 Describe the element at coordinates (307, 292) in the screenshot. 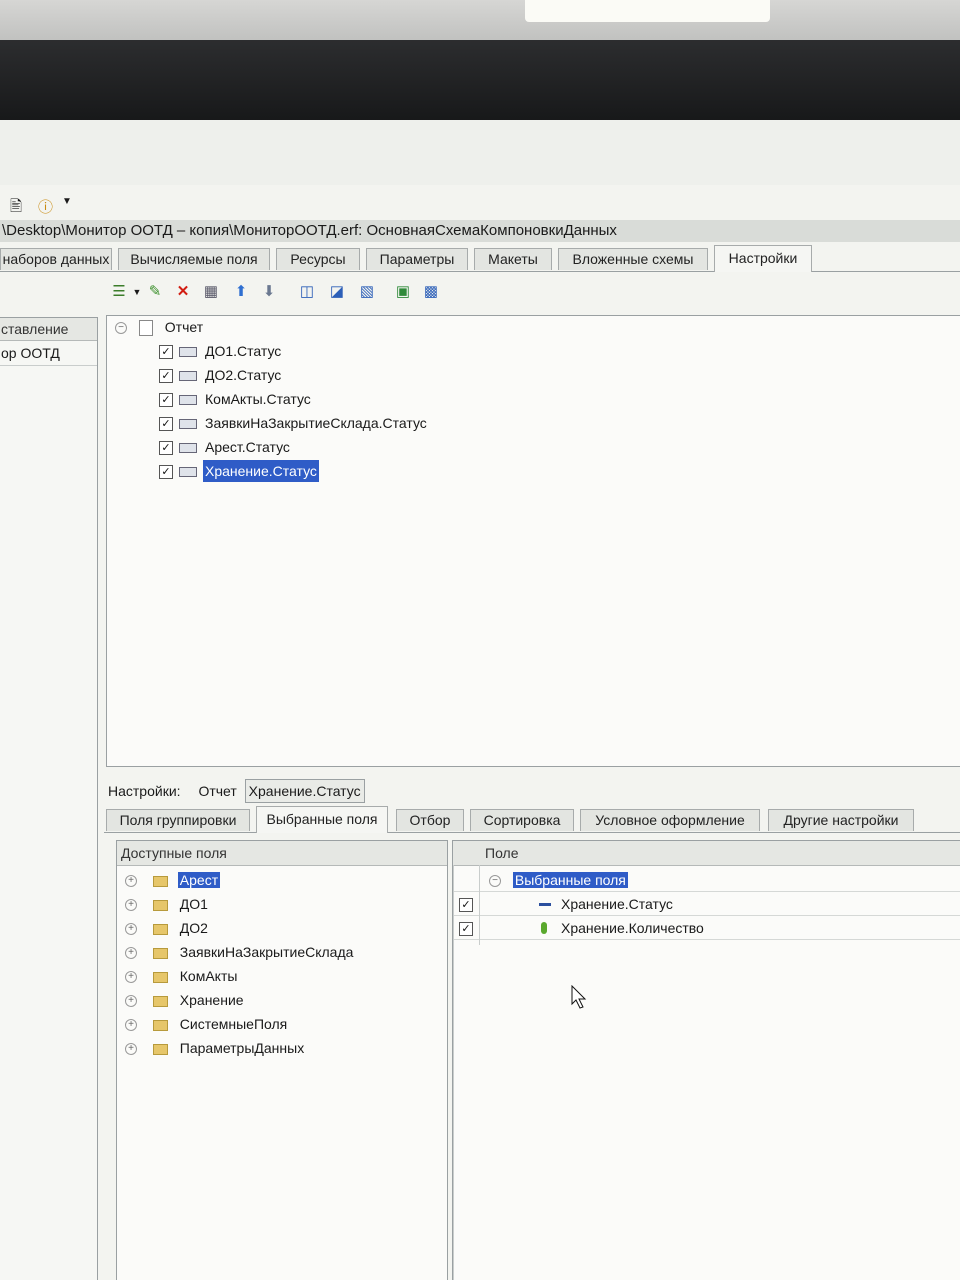

I see `group-up-icon: ◫` at that location.